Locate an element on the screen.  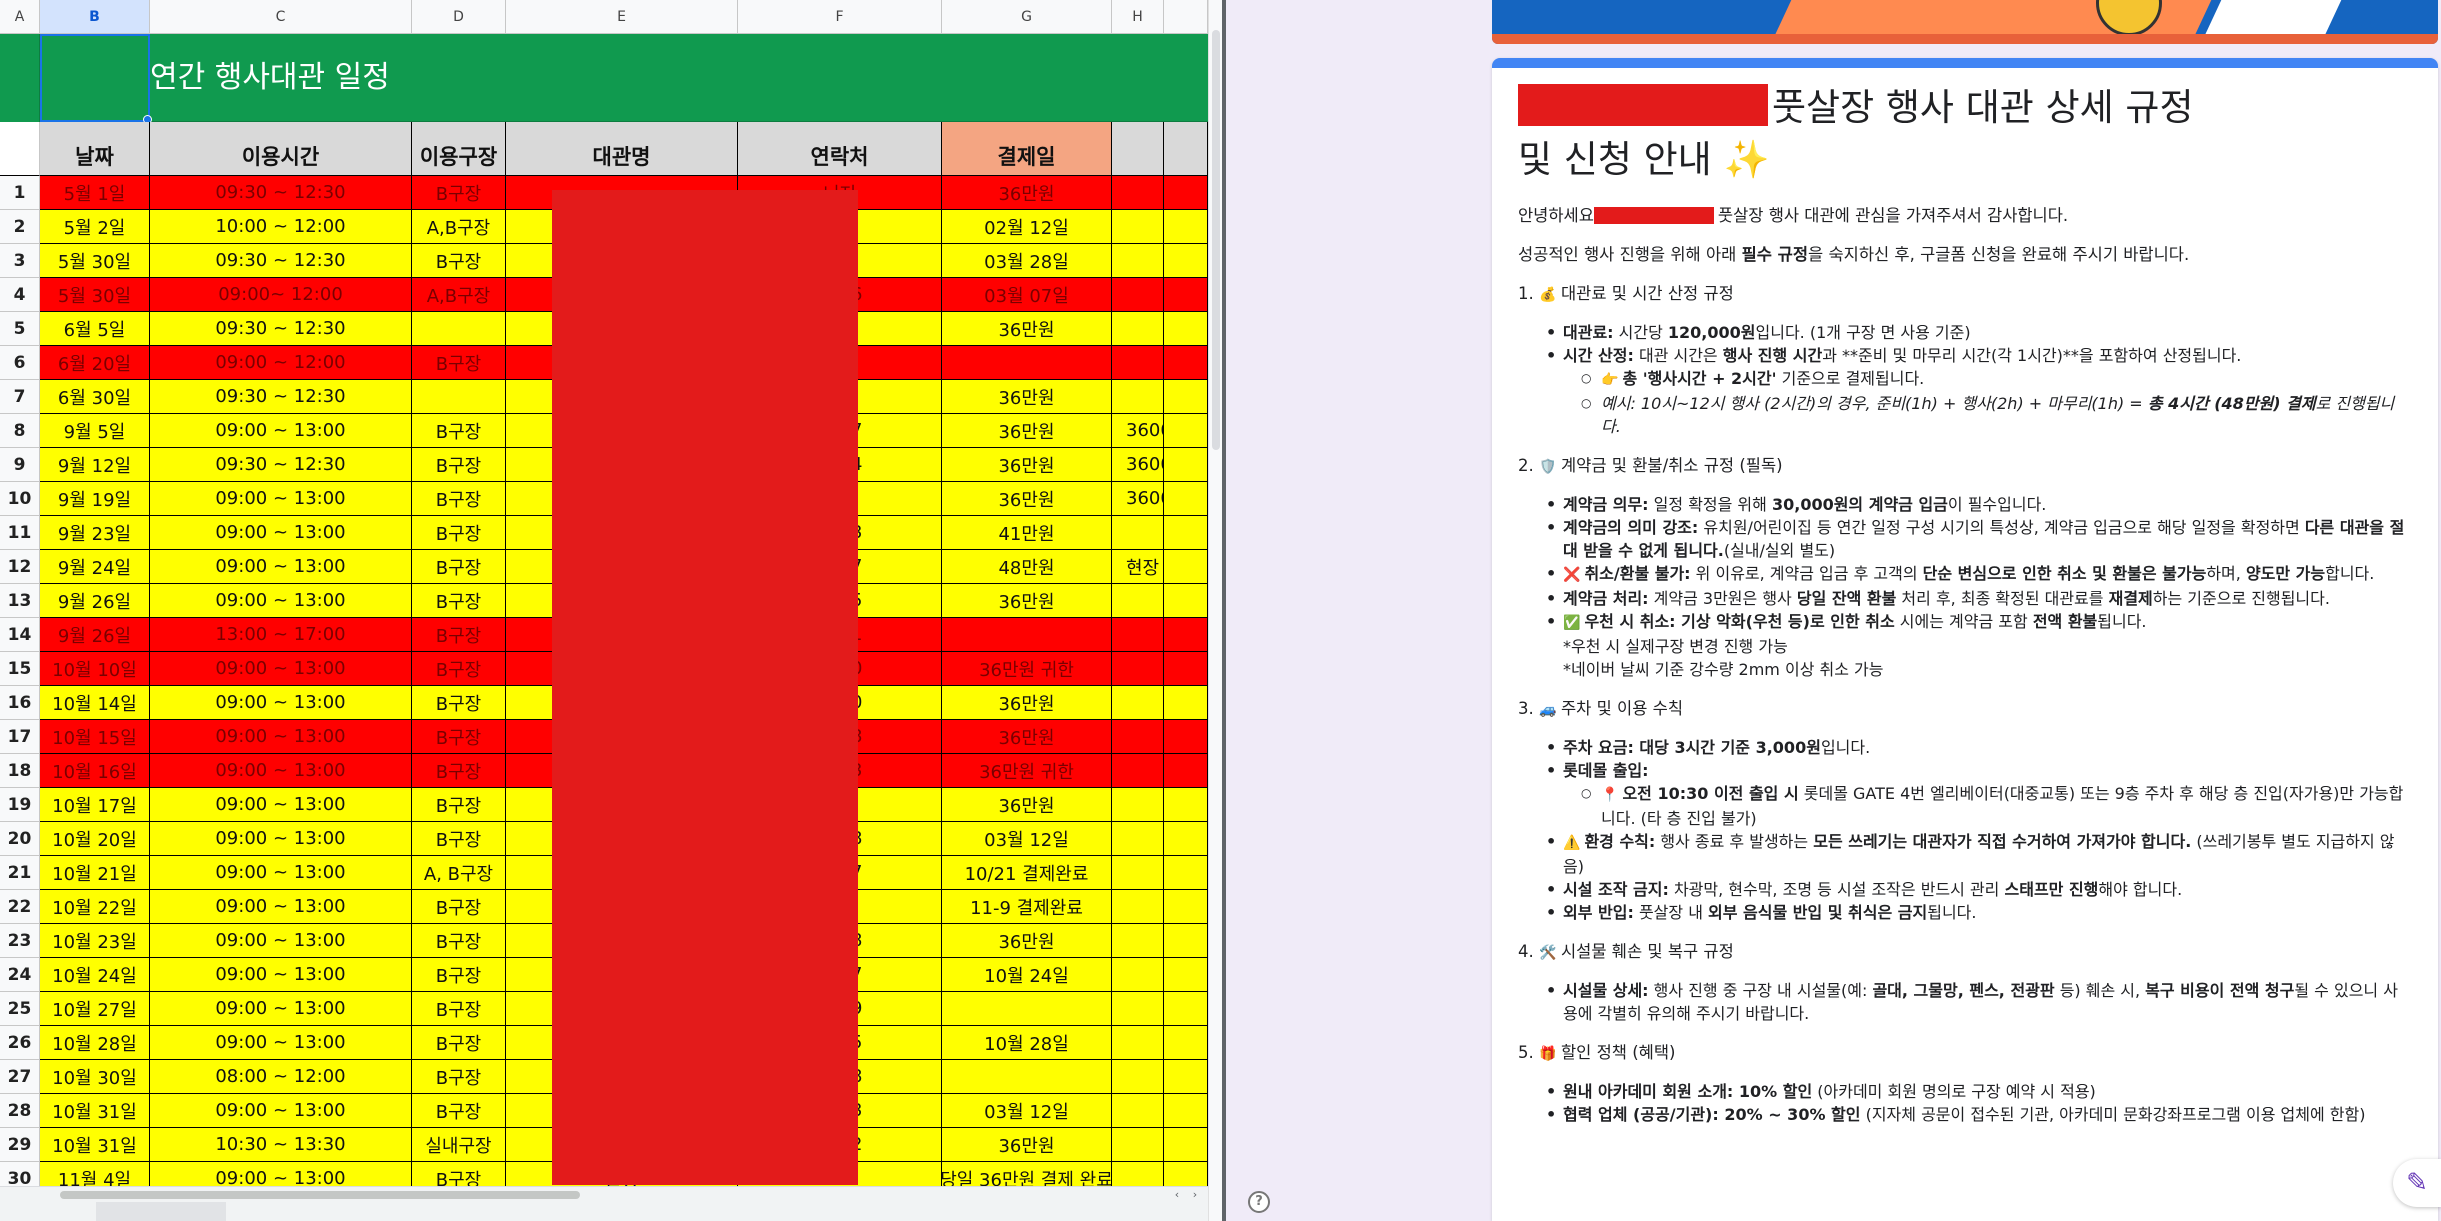
row-number: 13 is located at coordinates (20, 601).